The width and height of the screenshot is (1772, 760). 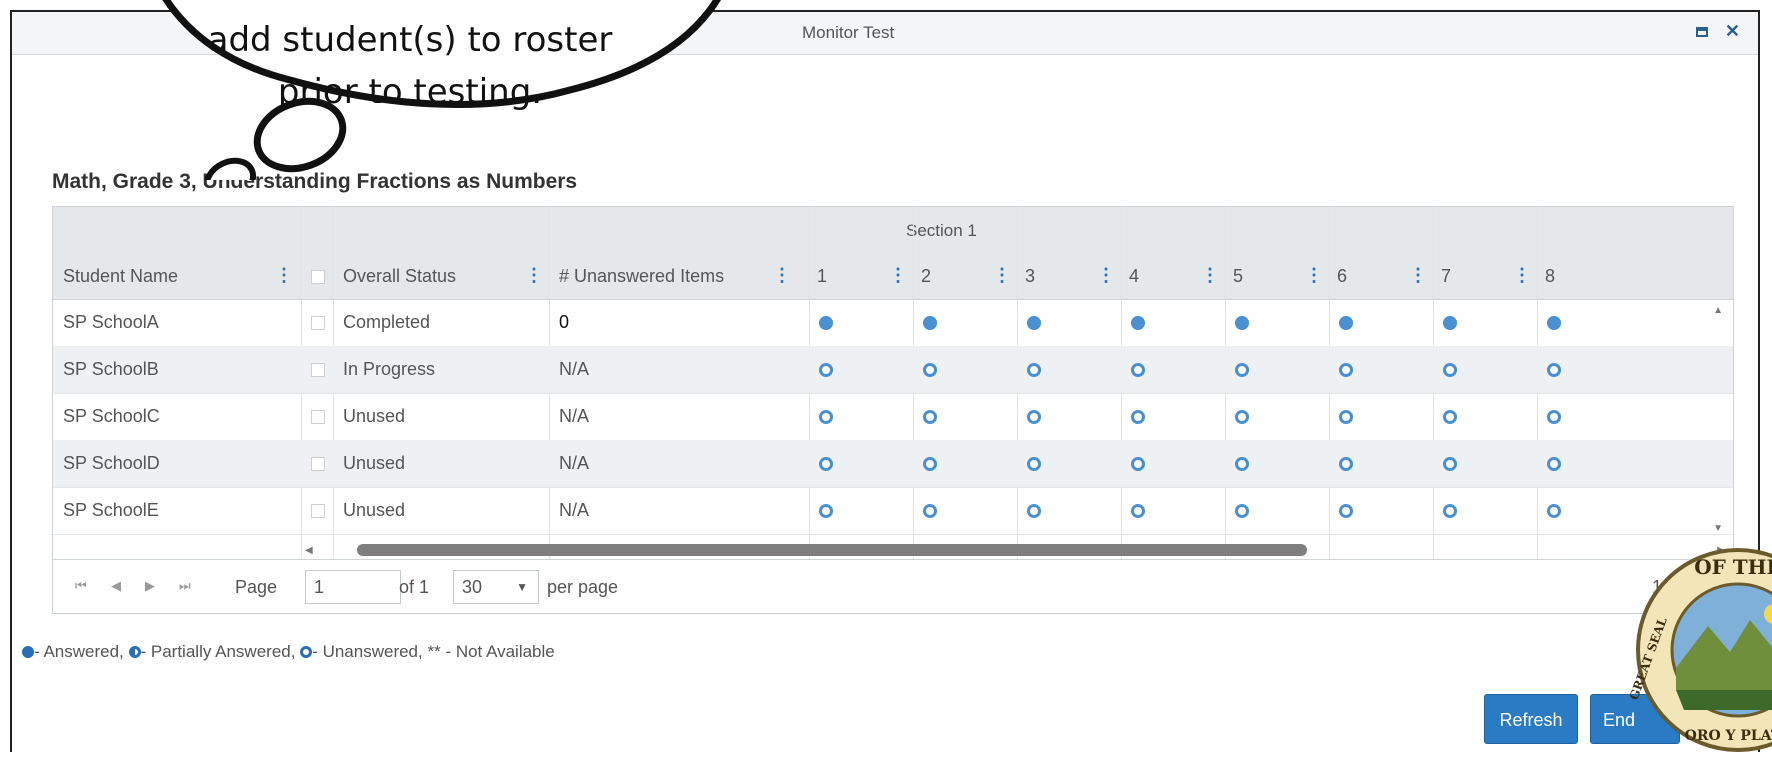 What do you see at coordinates (893, 370) in the screenshot?
I see `table-row: SP SchoolB In Progress N/A` at bounding box center [893, 370].